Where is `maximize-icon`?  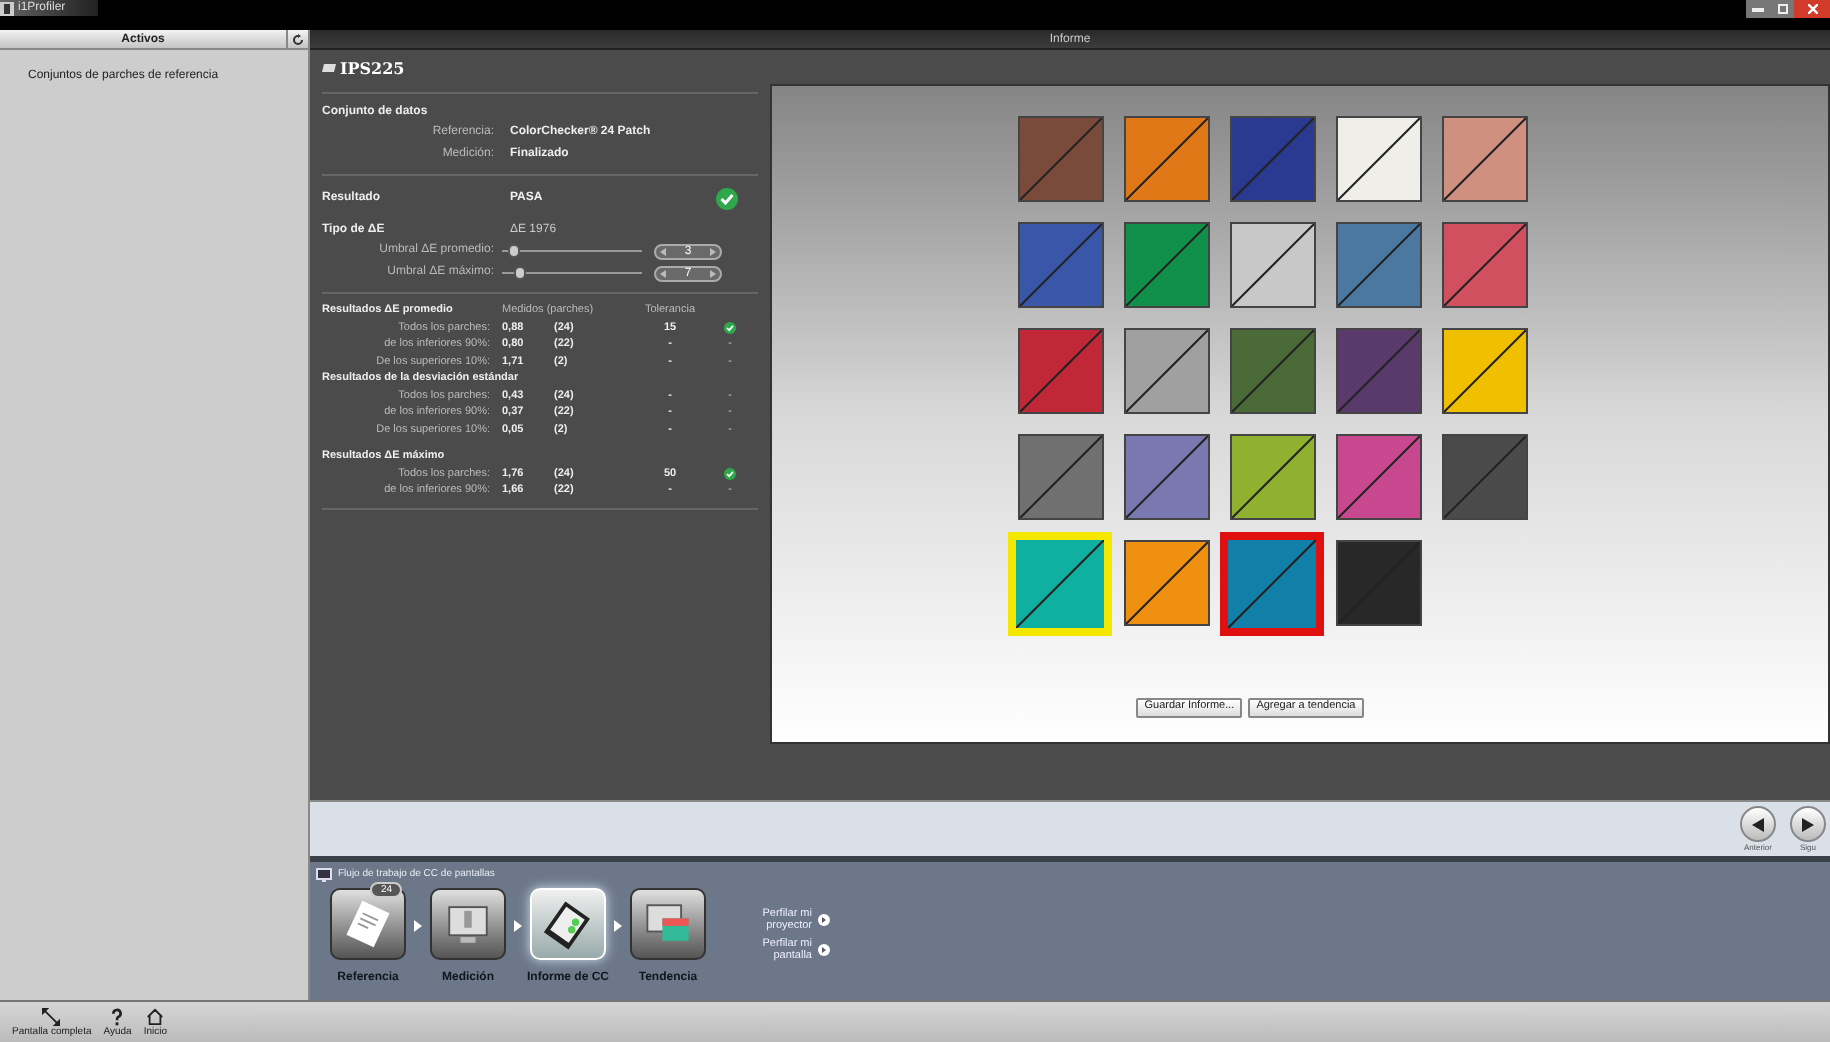
maximize-icon is located at coordinates (1782, 9).